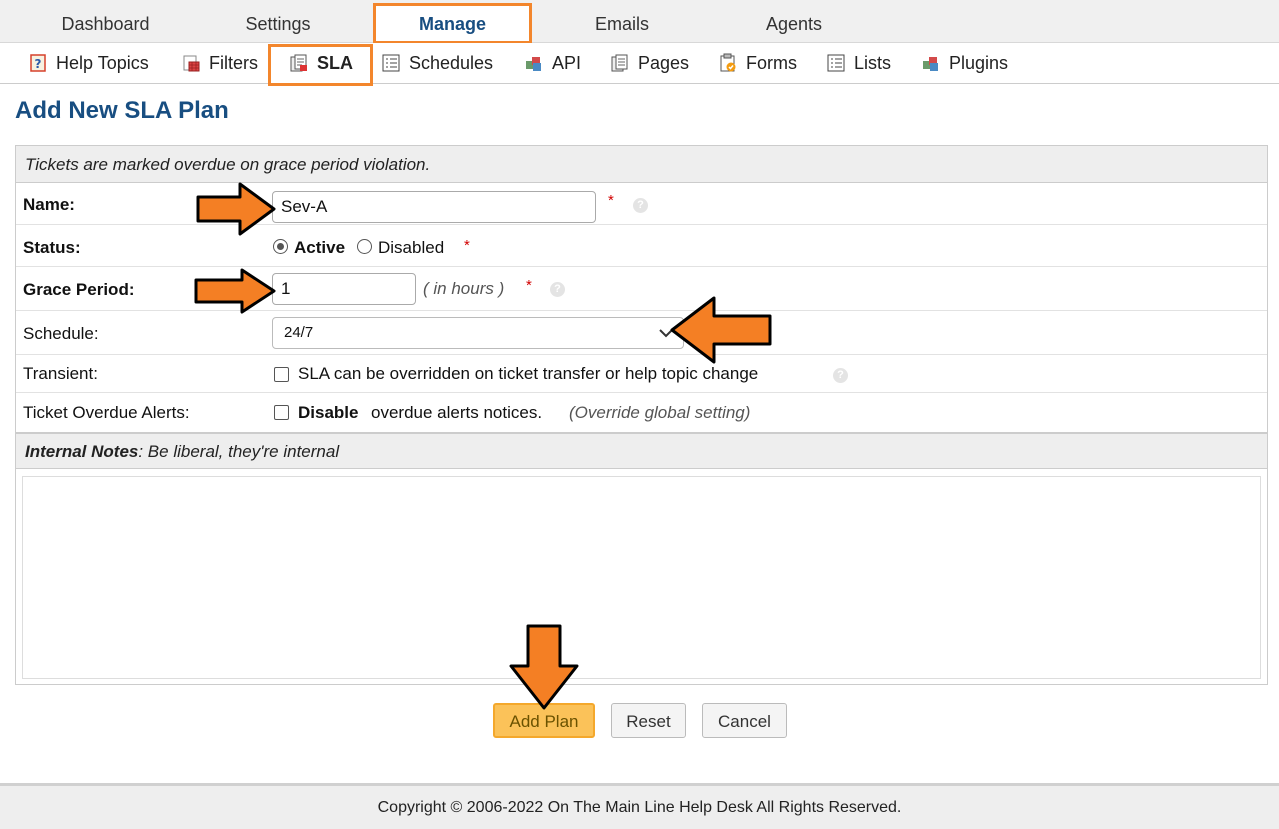 Image resolution: width=1279 pixels, height=829 pixels. Describe the element at coordinates (666, 333) in the screenshot. I see `chevron-down-icon` at that location.